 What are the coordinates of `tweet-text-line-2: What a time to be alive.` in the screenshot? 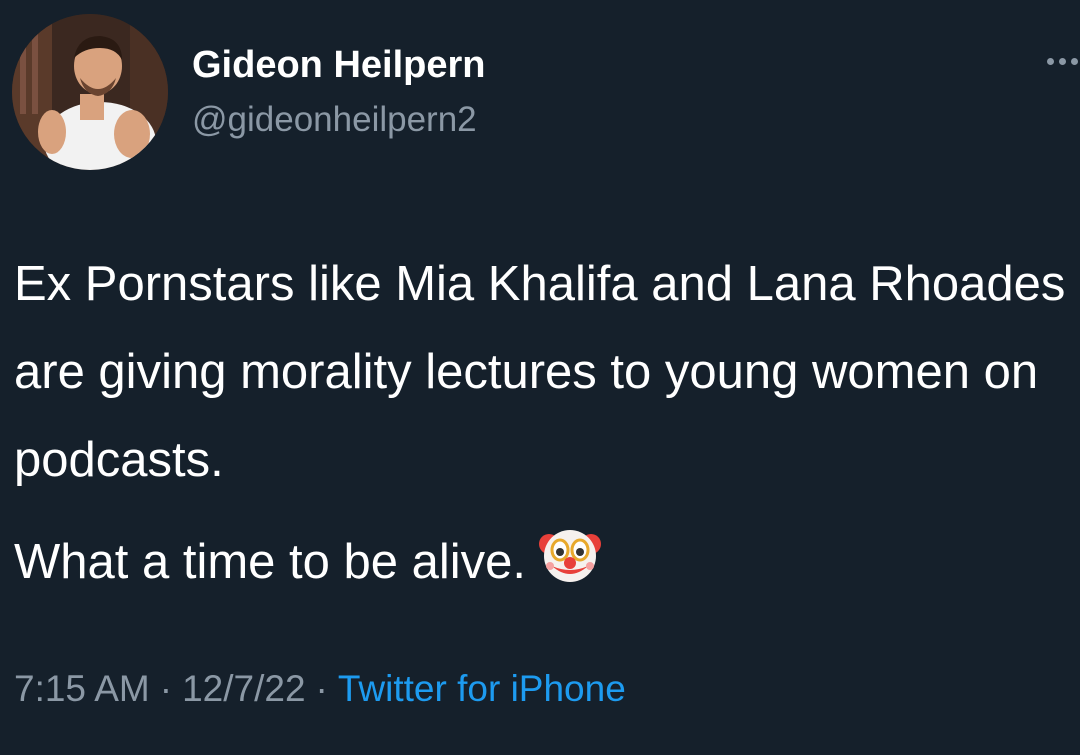 It's located at (270, 562).